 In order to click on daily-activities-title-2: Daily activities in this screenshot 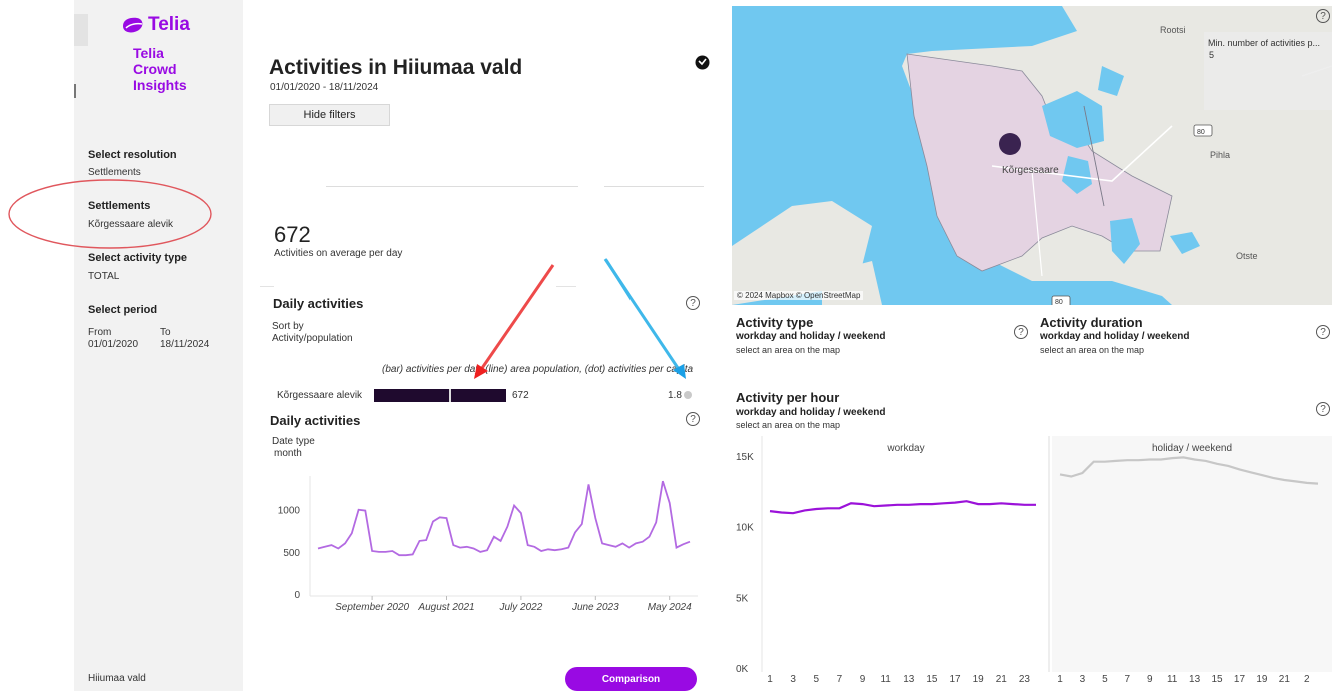, I will do `click(315, 420)`.